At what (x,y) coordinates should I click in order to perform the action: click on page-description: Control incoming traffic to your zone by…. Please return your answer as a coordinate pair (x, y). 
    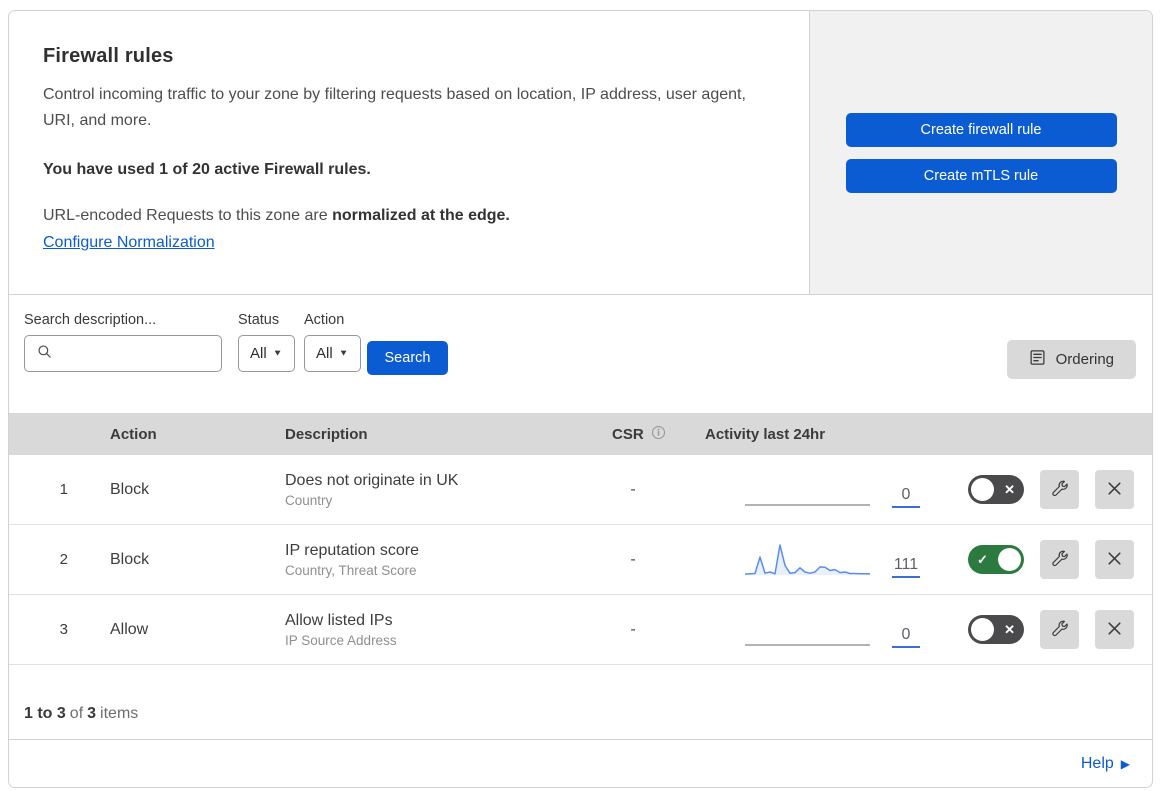
    Looking at the image, I should click on (394, 107).